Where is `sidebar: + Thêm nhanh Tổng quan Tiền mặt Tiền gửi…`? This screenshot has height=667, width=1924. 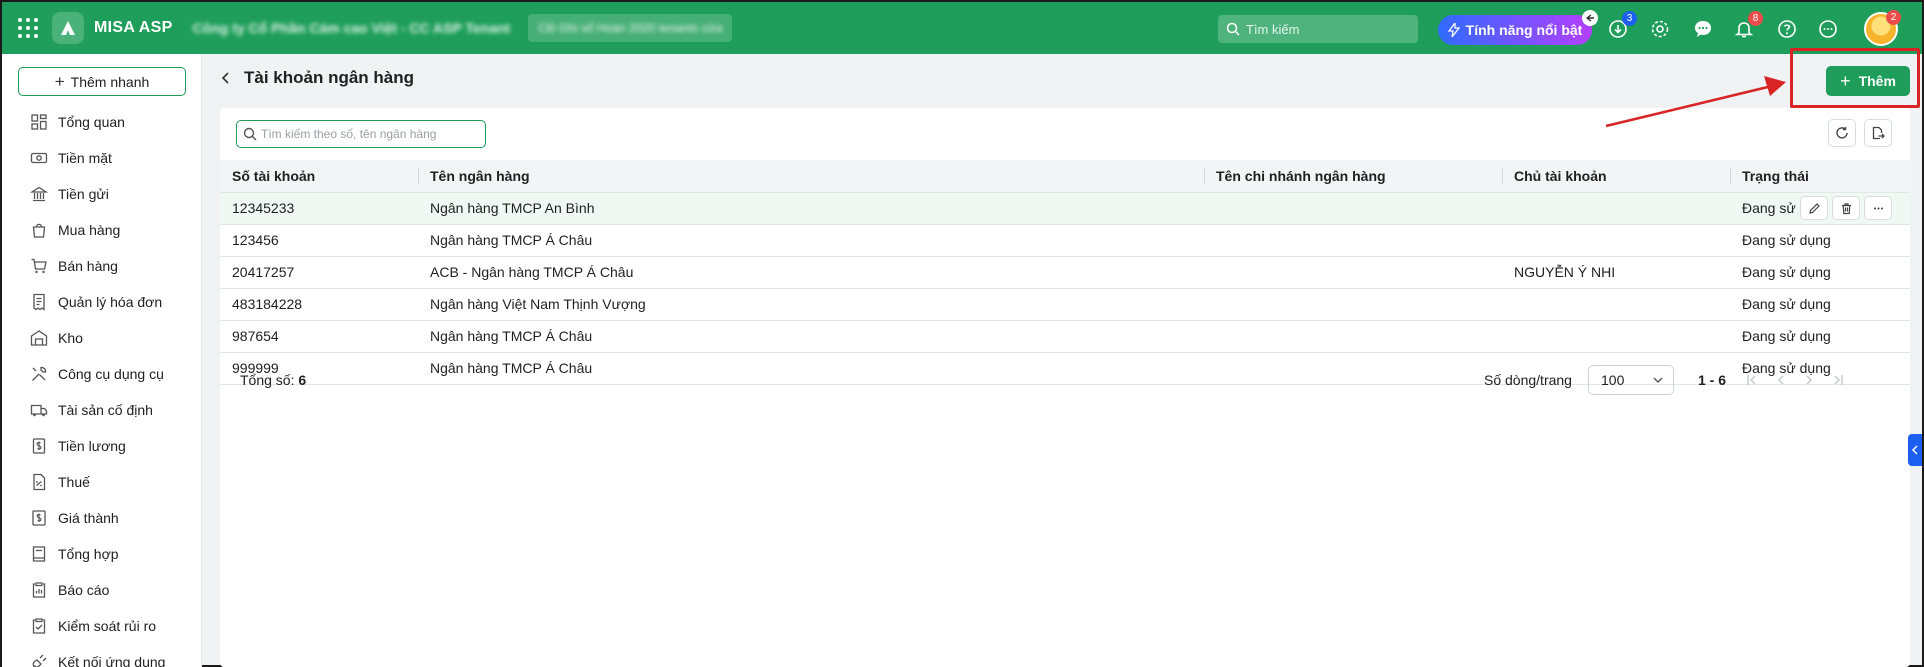
sidebar: + Thêm nhanh Tổng quan Tiền mặt Tiền gửi… is located at coordinates (102, 360).